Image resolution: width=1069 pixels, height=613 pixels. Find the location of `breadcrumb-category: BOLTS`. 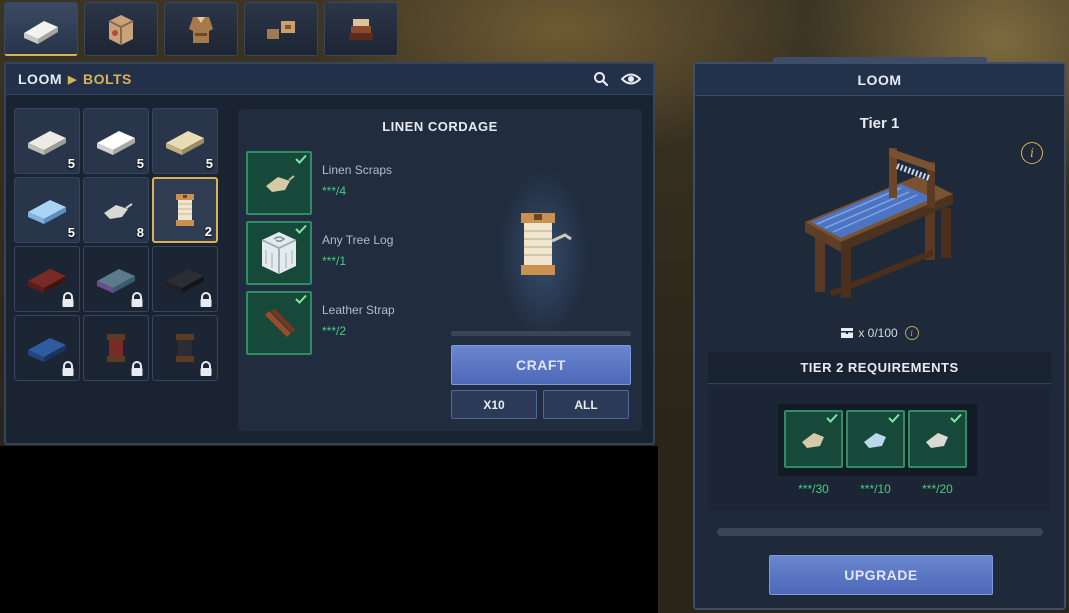

breadcrumb-category: BOLTS is located at coordinates (107, 79).